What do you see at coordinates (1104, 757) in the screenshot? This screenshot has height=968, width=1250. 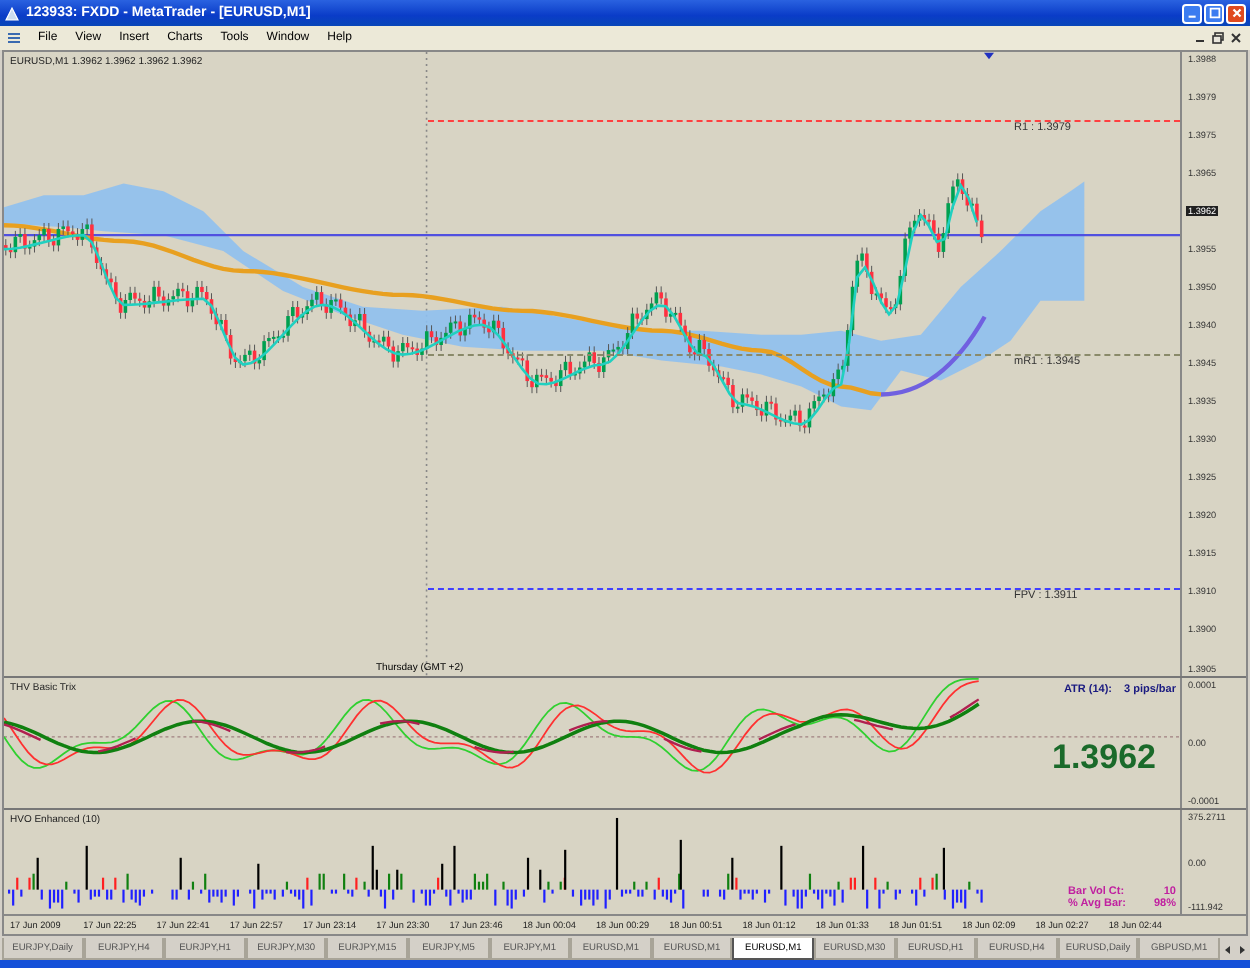 I see `price-readout: 1.3962` at bounding box center [1104, 757].